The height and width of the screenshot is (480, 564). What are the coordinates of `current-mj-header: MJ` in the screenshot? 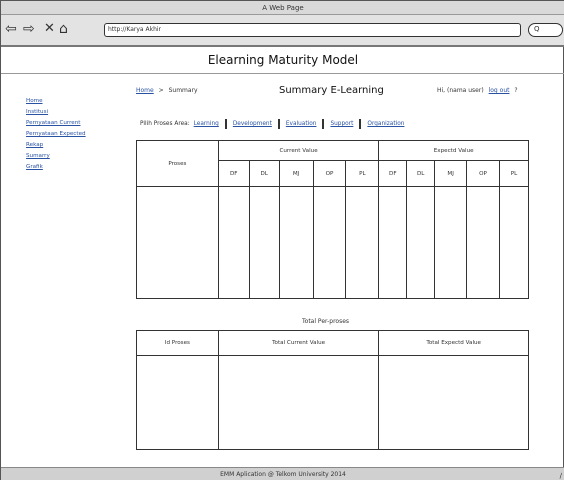 It's located at (296, 173).